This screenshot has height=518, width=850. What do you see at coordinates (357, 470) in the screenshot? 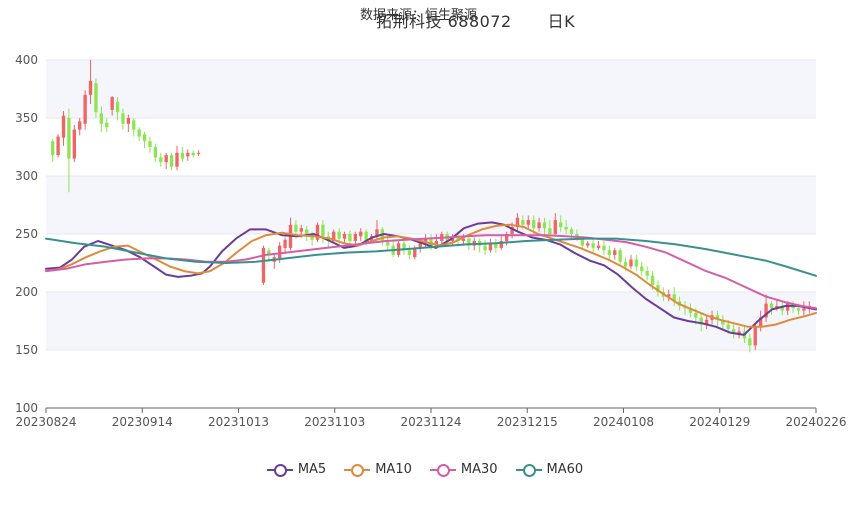
I see `ma10-legend-icon` at bounding box center [357, 470].